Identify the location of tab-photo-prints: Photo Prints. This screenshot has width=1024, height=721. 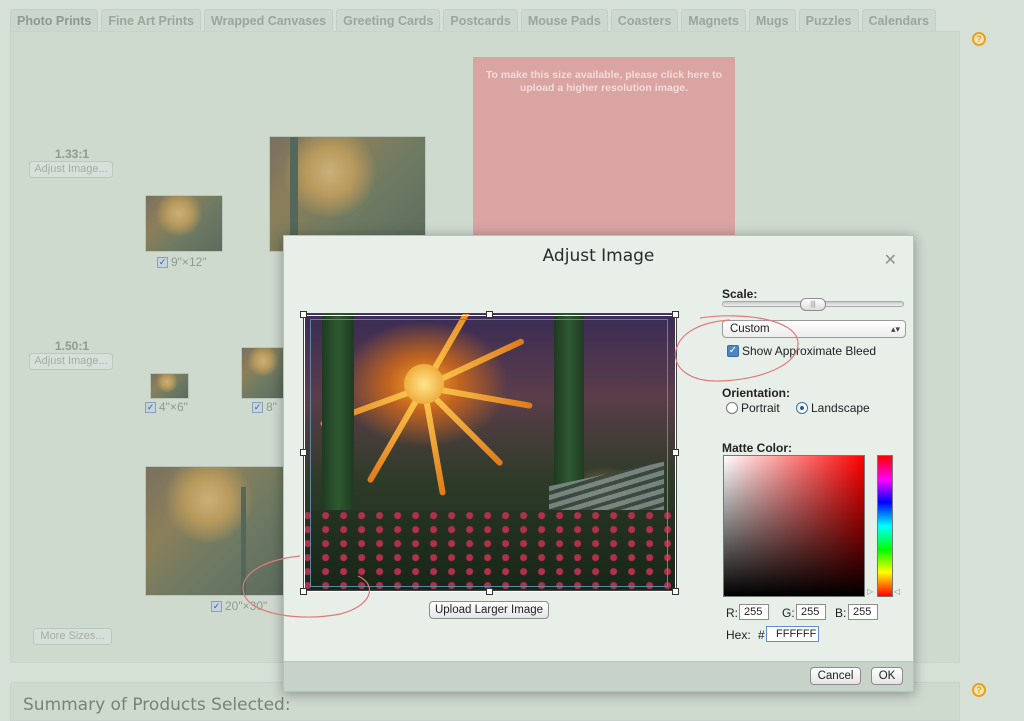
(54, 20).